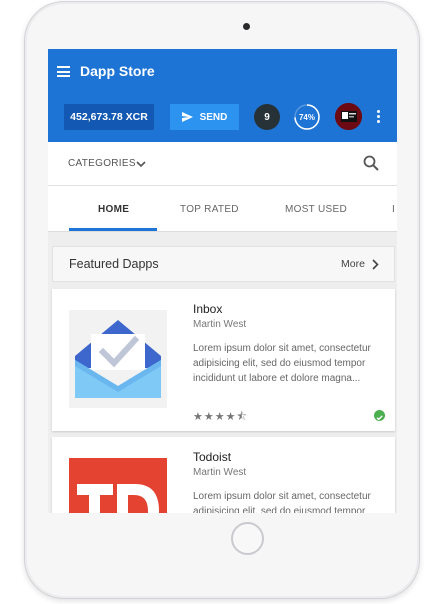 The width and height of the screenshot is (445, 604). What do you see at coordinates (222, 95) in the screenshot?
I see `app-bar: Dapp Store 452,673.78 XCR SEND 9 74%` at bounding box center [222, 95].